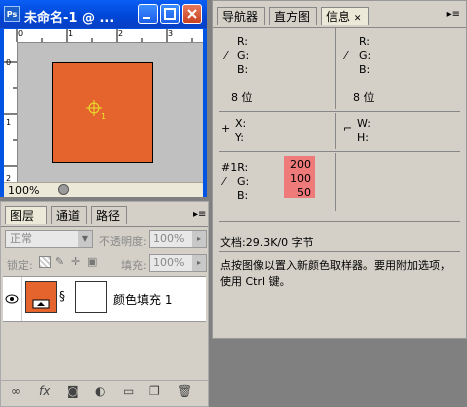 The height and width of the screenshot is (407, 467). I want to click on tab-layers: 图层 ✕, so click(26, 223).